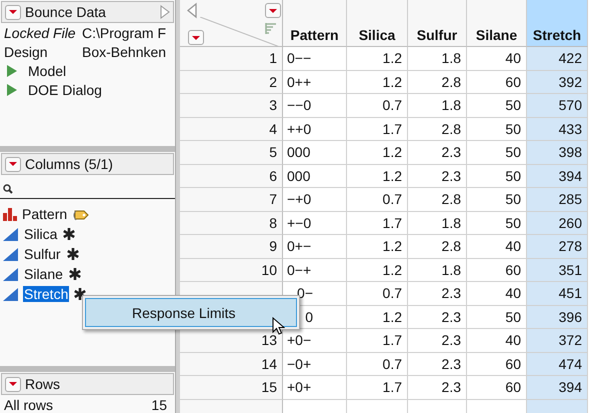  I want to click on script-item: Model, so click(87, 70).